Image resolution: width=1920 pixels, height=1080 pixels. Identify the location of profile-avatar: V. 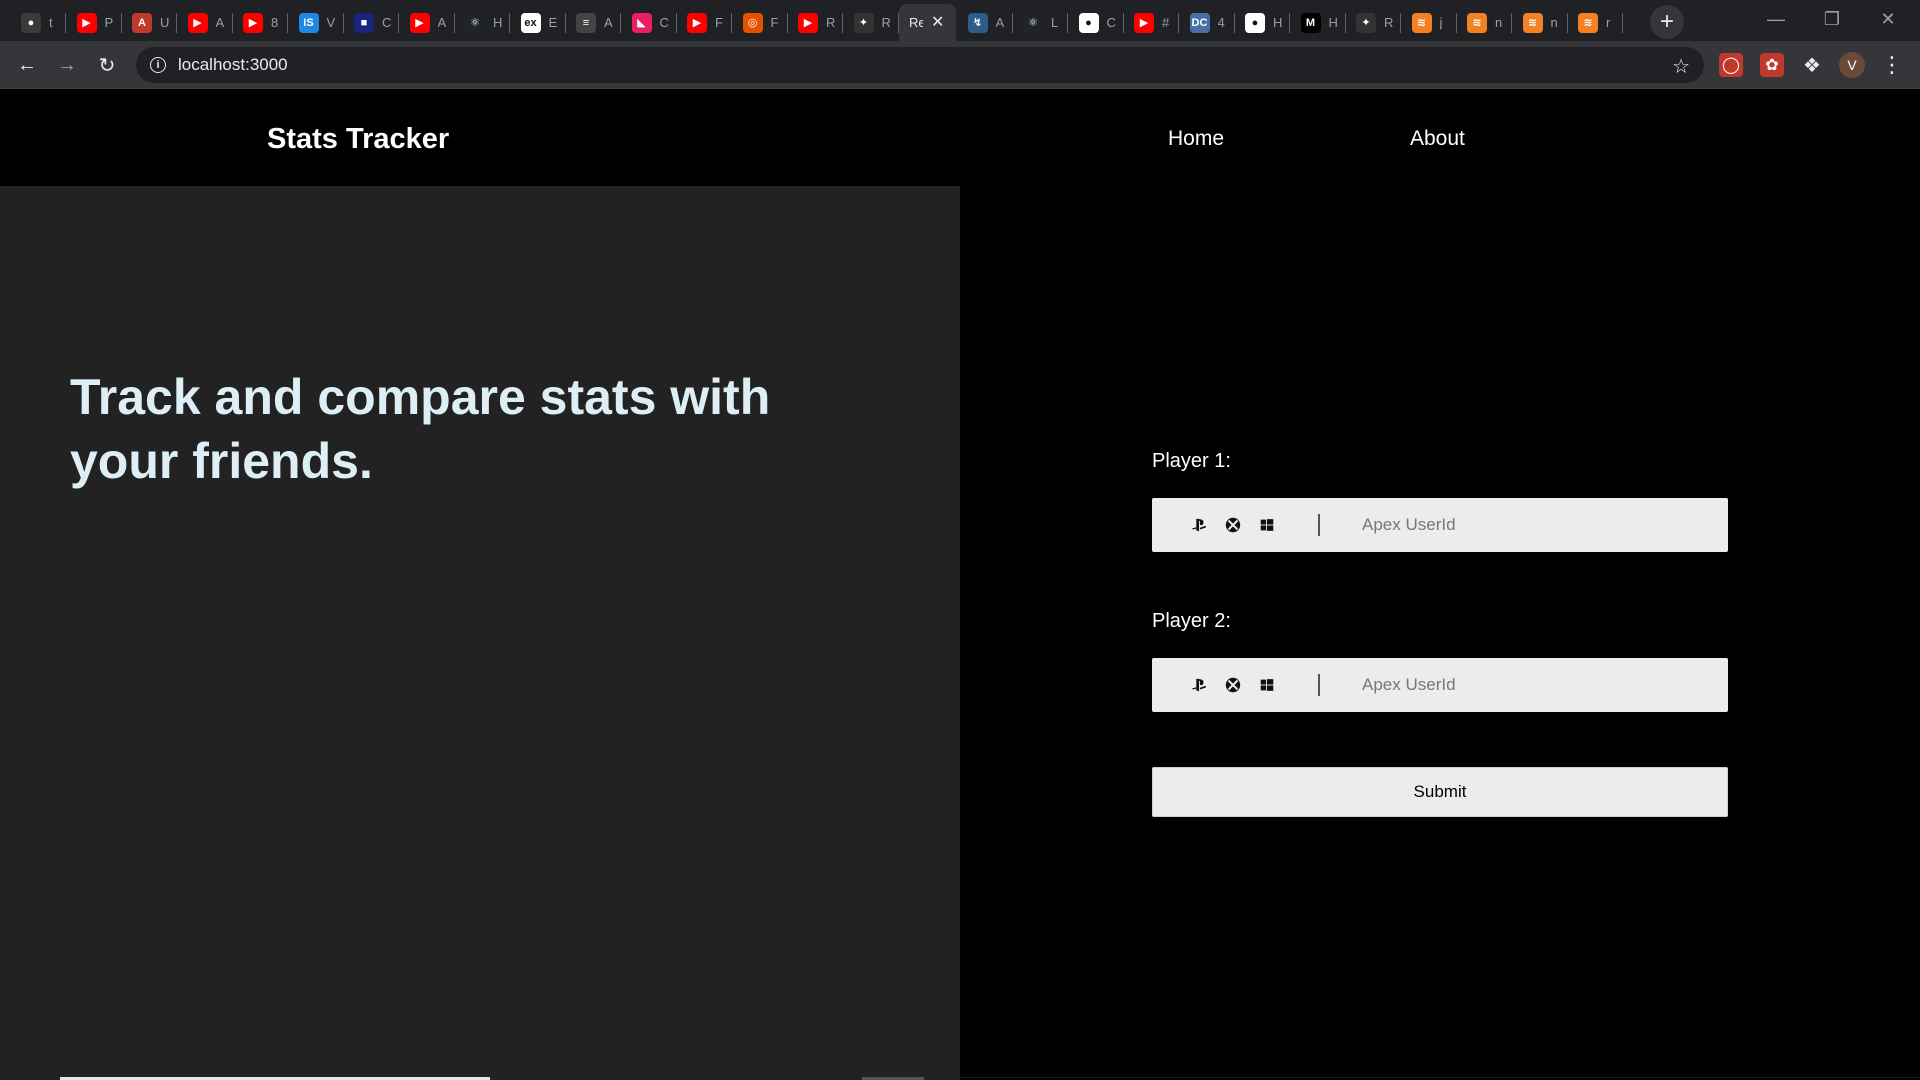
(1852, 65).